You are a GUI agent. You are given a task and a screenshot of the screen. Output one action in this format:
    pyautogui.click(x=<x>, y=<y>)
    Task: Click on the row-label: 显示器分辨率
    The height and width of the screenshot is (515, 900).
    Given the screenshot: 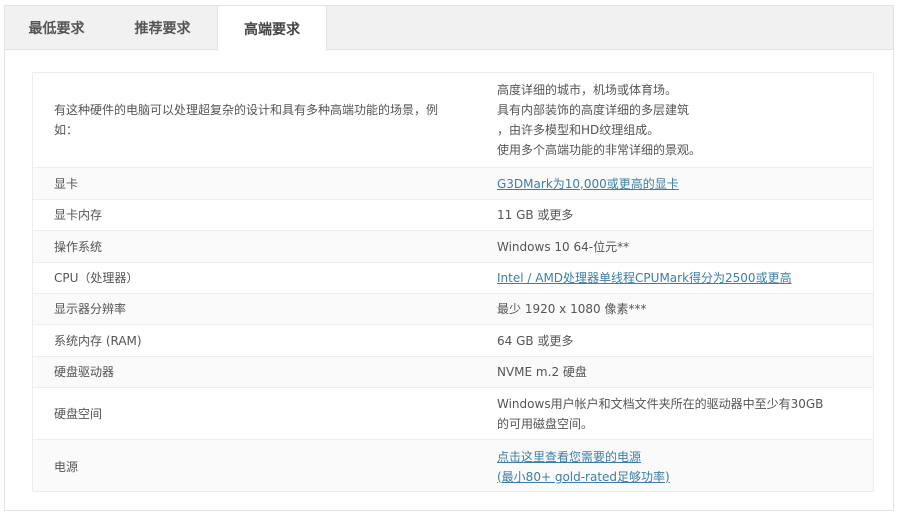 What is the action you would take?
    pyautogui.click(x=90, y=309)
    